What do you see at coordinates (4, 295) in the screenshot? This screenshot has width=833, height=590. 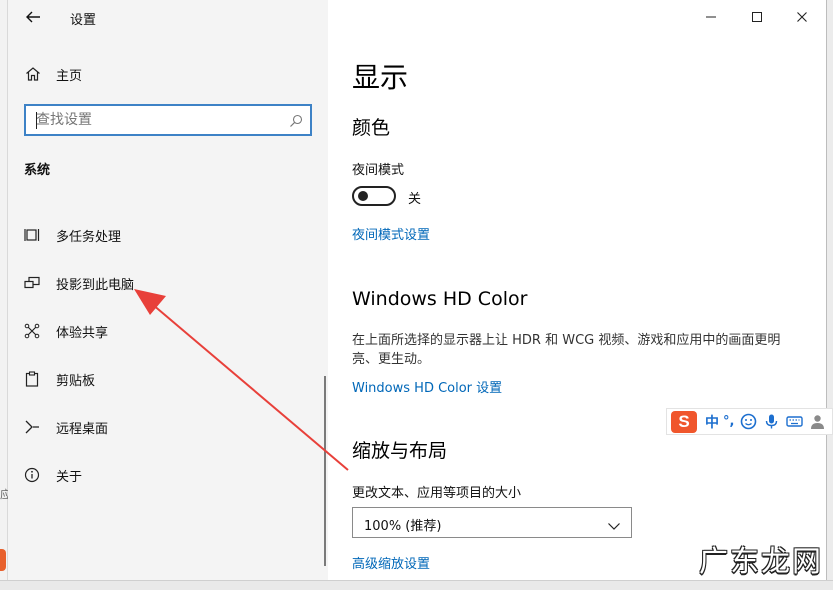 I see `background-window-edge` at bounding box center [4, 295].